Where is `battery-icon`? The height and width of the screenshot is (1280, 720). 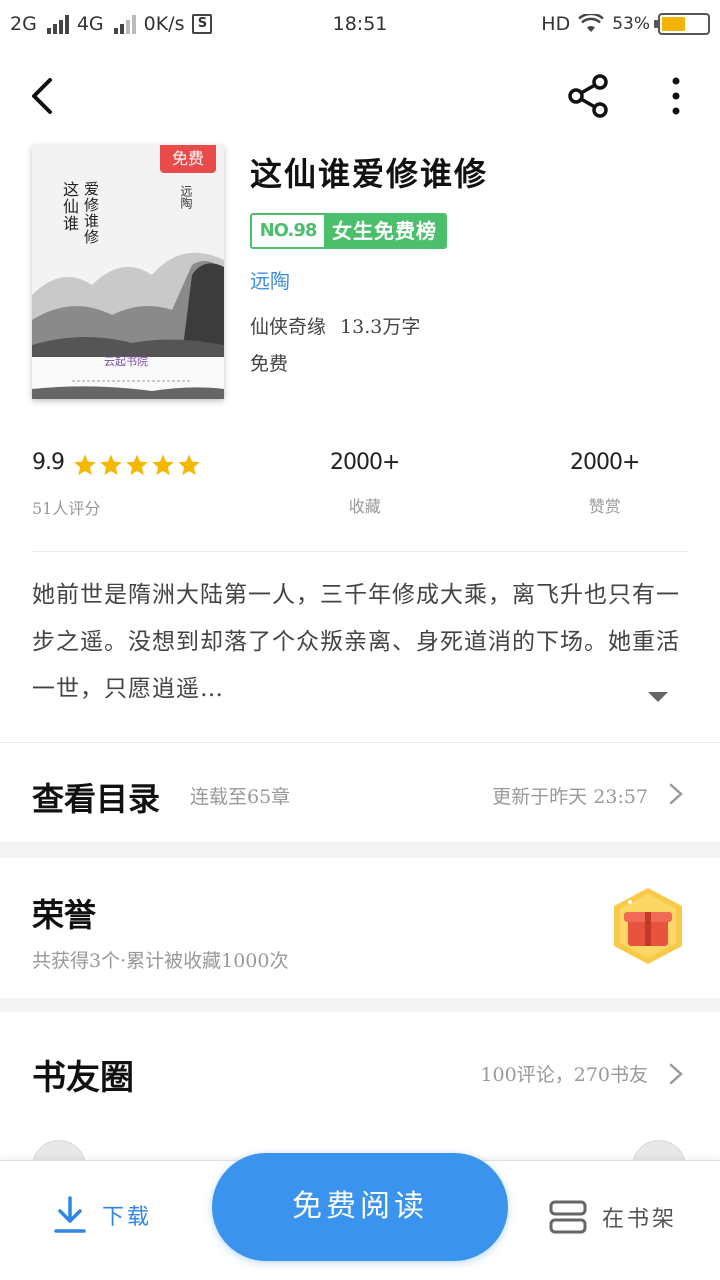 battery-icon is located at coordinates (682, 24).